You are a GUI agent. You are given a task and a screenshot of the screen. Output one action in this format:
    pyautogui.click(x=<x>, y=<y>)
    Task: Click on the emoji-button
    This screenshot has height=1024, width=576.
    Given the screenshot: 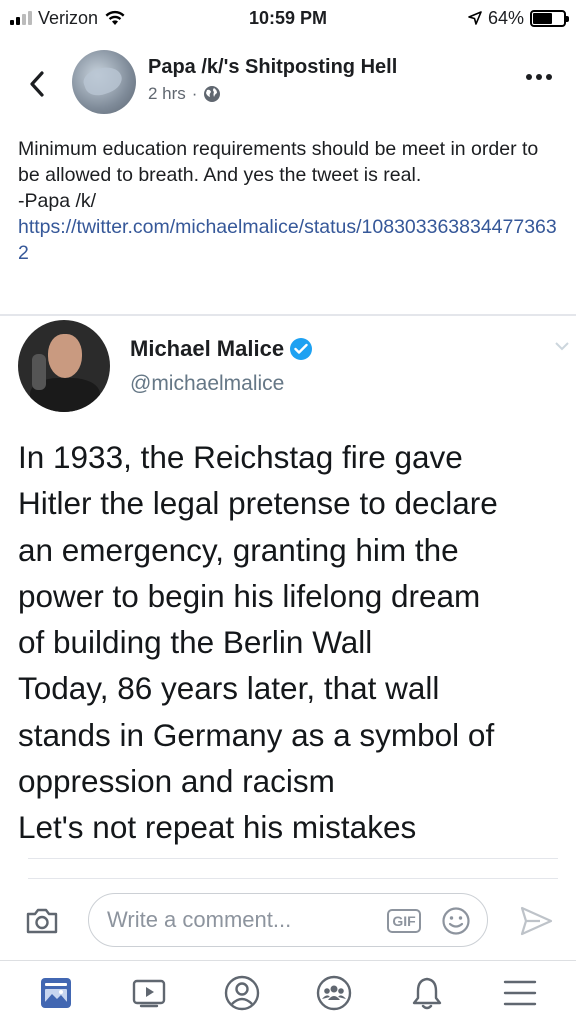 What is the action you would take?
    pyautogui.click(x=456, y=921)
    